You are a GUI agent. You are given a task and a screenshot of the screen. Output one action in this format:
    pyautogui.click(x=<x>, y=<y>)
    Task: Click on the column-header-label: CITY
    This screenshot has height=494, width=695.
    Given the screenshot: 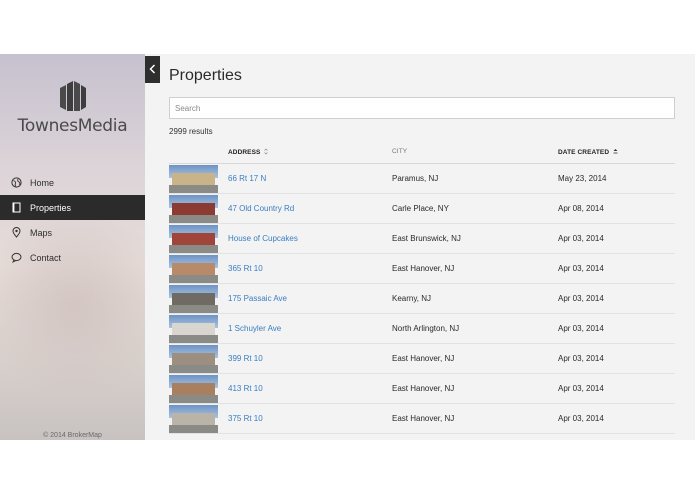 What is the action you would take?
    pyautogui.click(x=400, y=151)
    